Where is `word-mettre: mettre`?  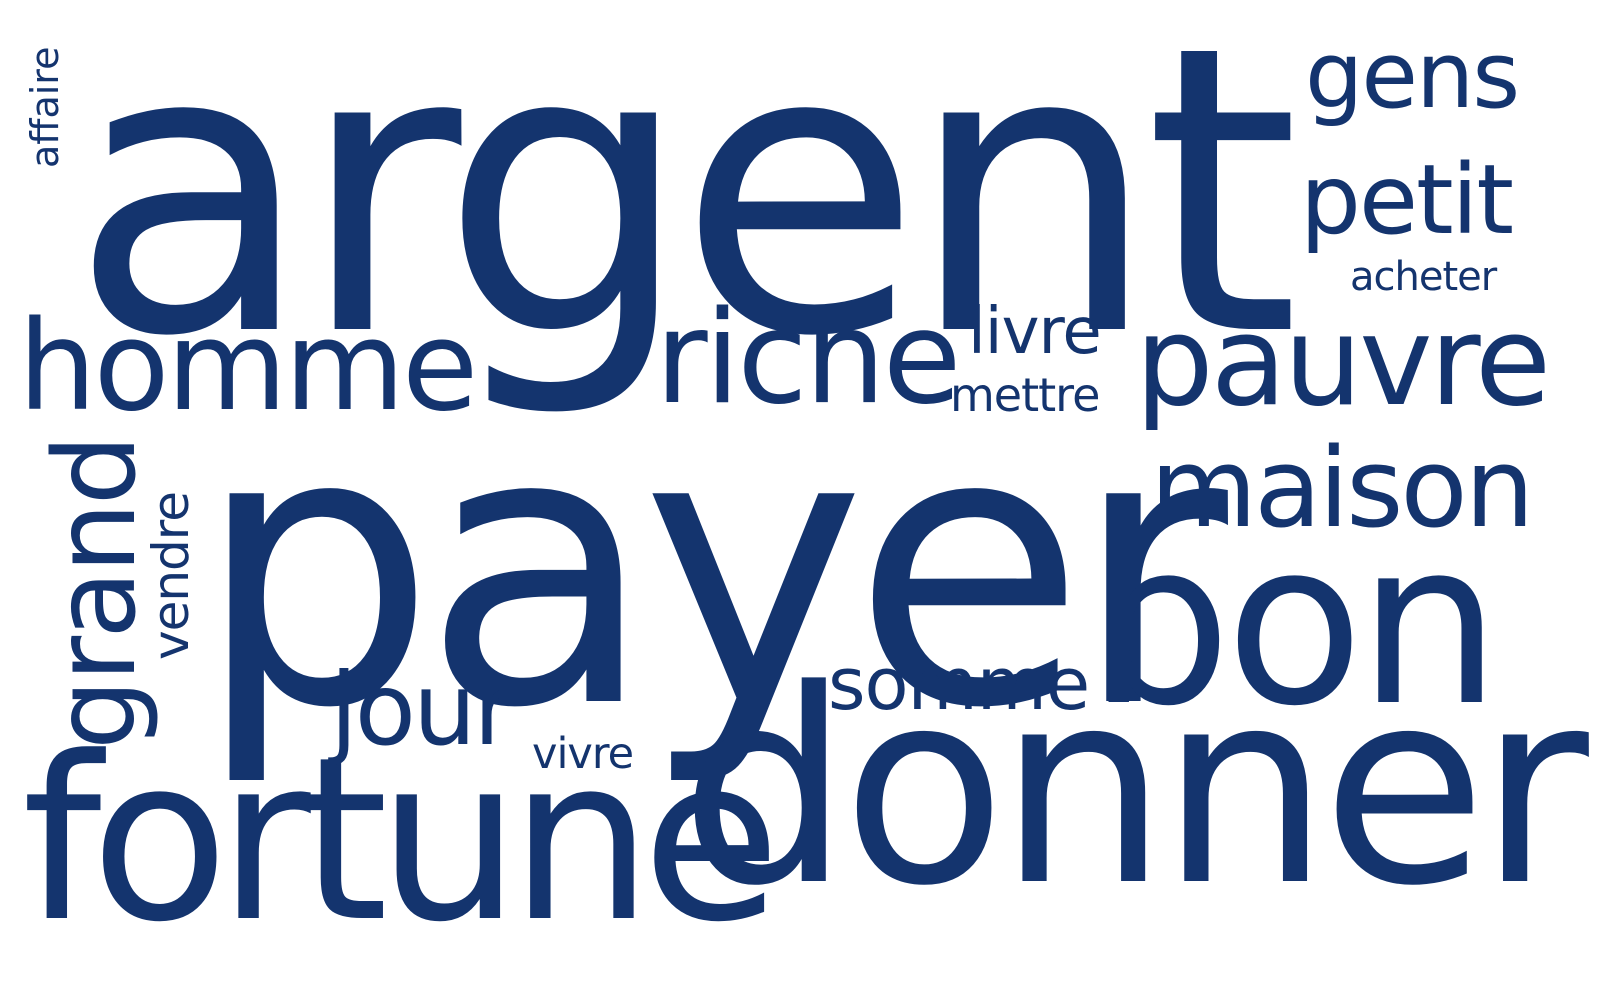
word-mettre: mettre is located at coordinates (1025, 395).